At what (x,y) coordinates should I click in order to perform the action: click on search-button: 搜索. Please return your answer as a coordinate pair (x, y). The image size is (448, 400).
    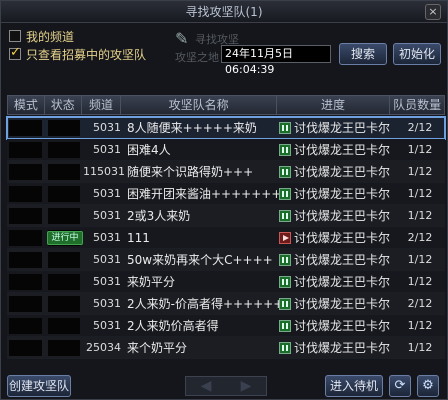
    Looking at the image, I should click on (363, 54).